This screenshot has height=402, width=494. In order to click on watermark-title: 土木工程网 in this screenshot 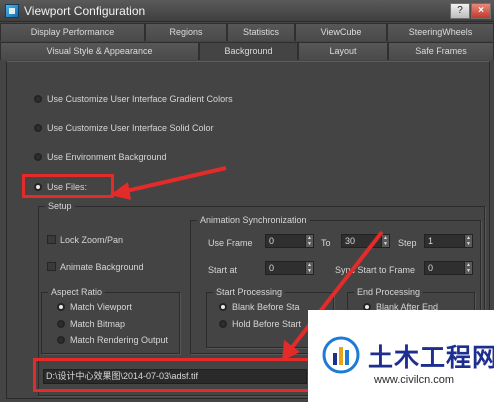, I will do `click(431, 357)`.